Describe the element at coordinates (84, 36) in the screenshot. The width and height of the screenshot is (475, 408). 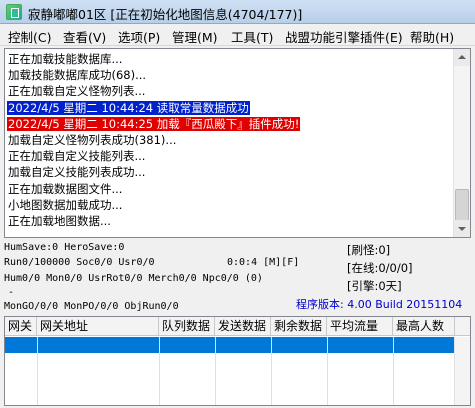
I see `menu-view: 查看(V)` at that location.